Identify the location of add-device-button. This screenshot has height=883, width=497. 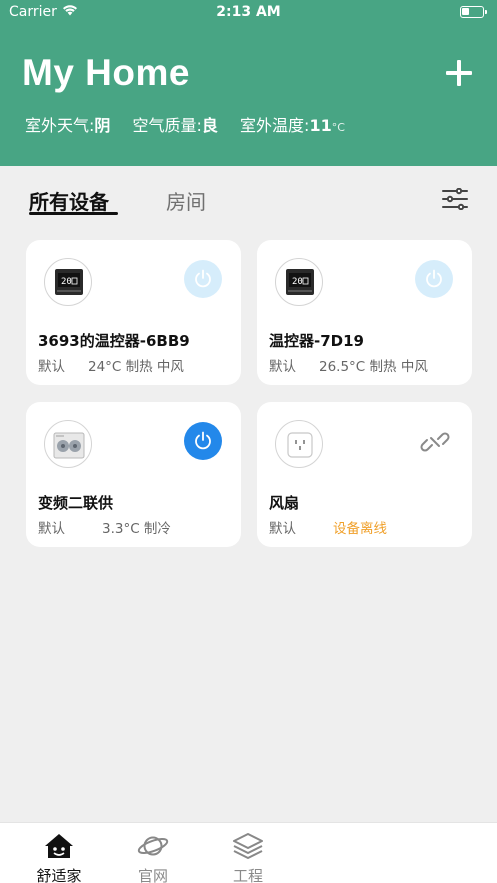
(459, 73).